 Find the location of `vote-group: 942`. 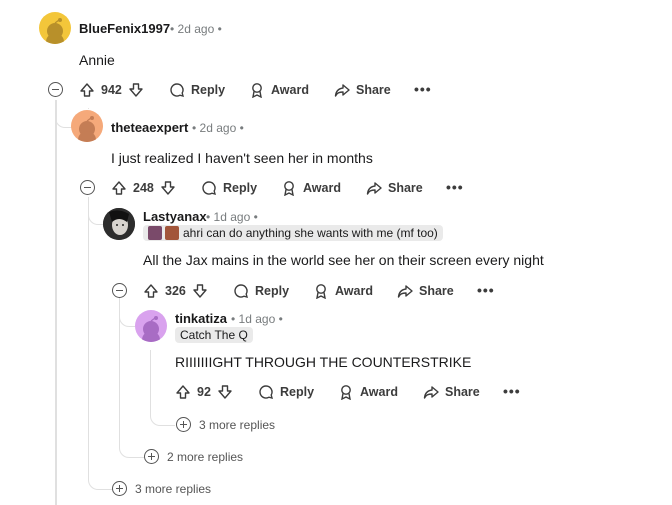

vote-group: 942 is located at coordinates (111, 90).